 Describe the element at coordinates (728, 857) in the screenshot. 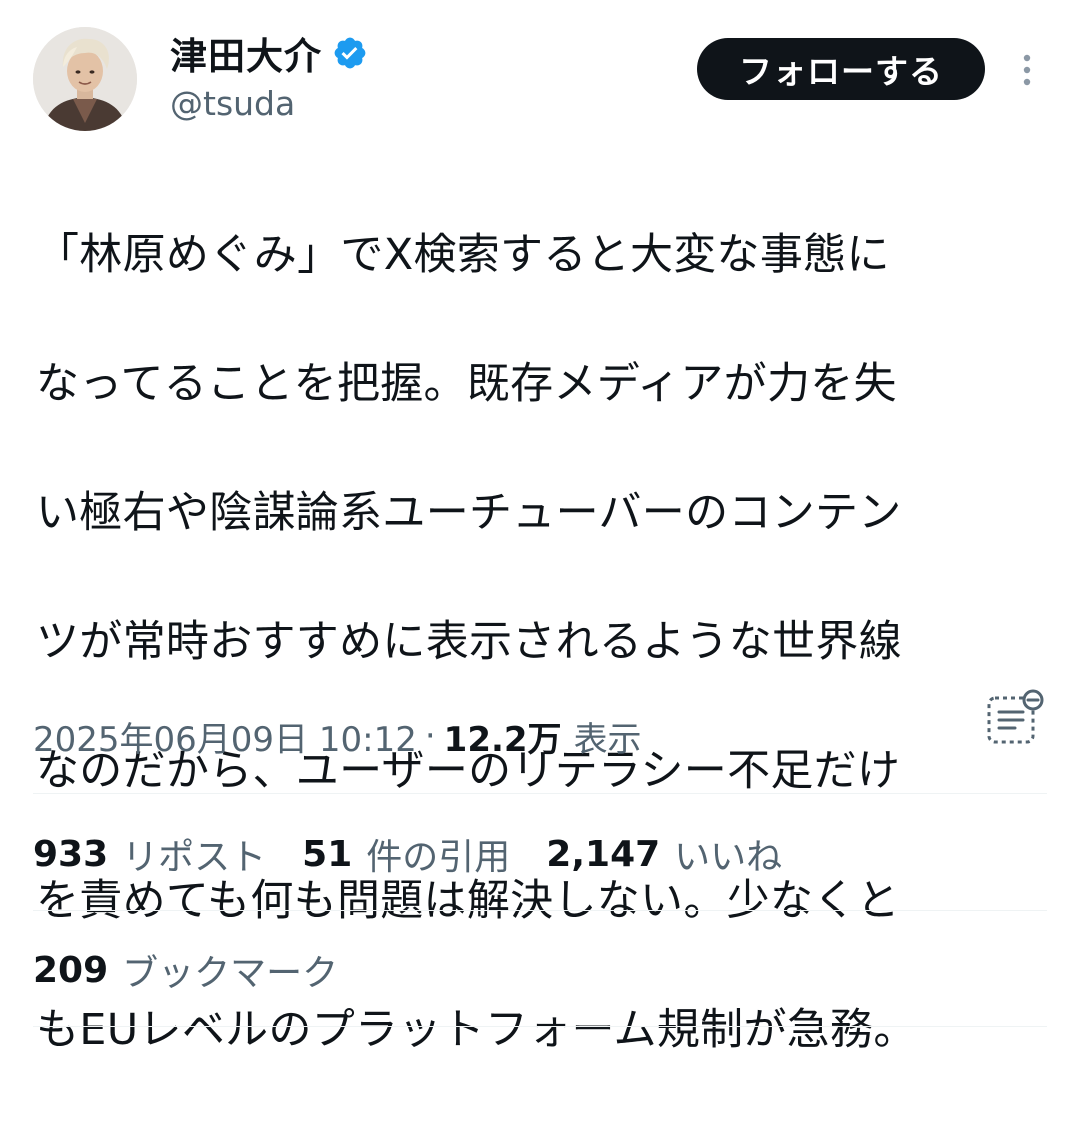

I see `likes-label: いいね` at that location.